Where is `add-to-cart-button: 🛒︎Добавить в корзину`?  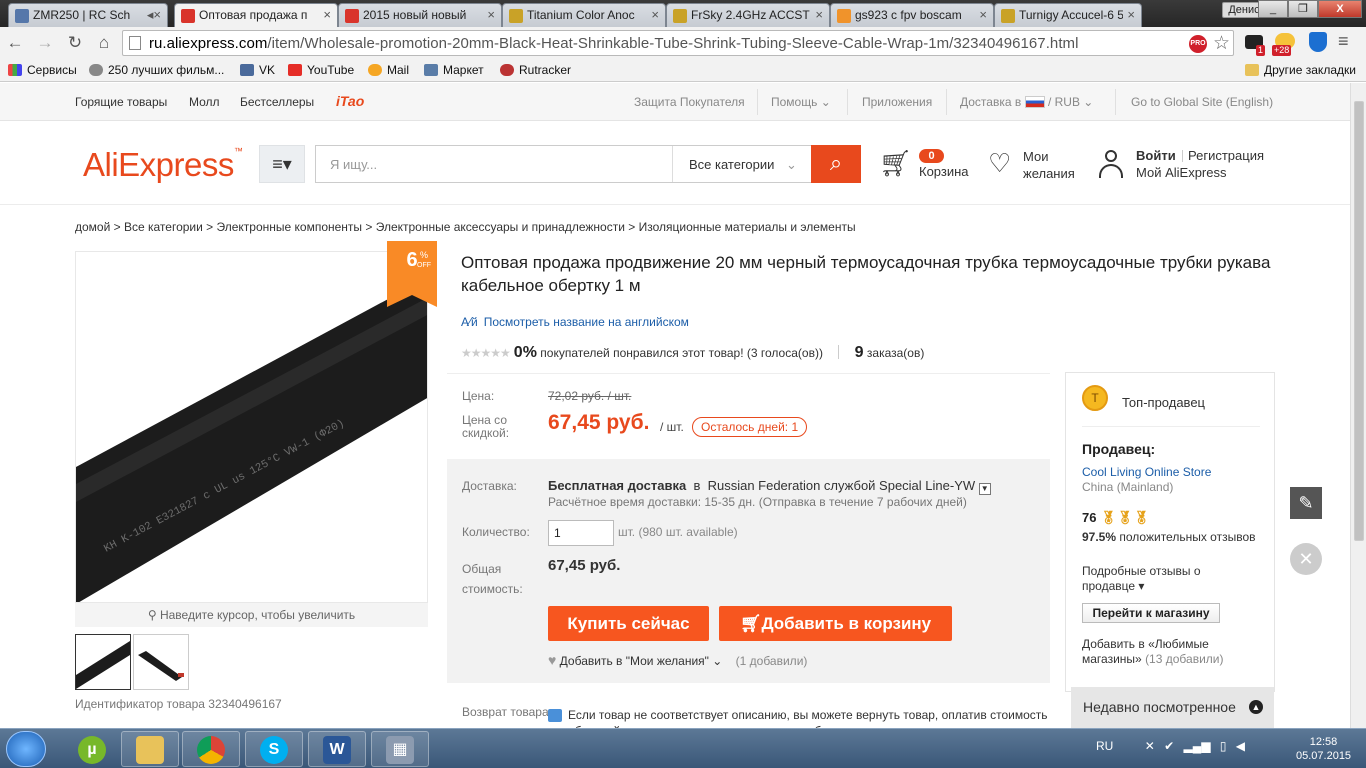 add-to-cart-button: 🛒︎Добавить в корзину is located at coordinates (835, 623).